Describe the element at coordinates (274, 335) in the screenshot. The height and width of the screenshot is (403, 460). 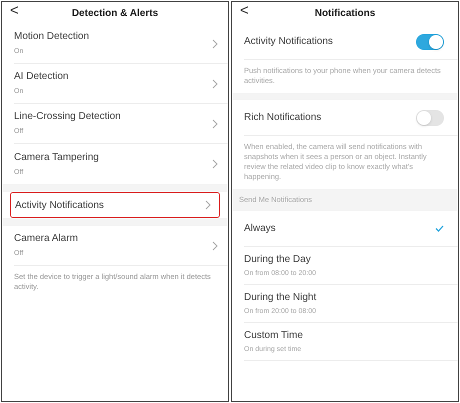
I see `row-label: Custom Time` at that location.